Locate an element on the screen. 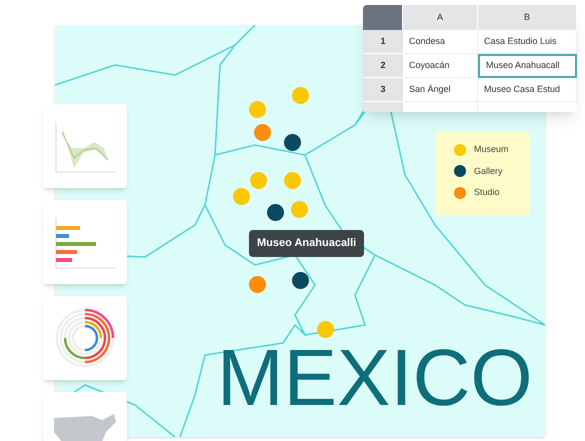 This screenshot has width=585, height=441. row-header: 1 is located at coordinates (383, 42).